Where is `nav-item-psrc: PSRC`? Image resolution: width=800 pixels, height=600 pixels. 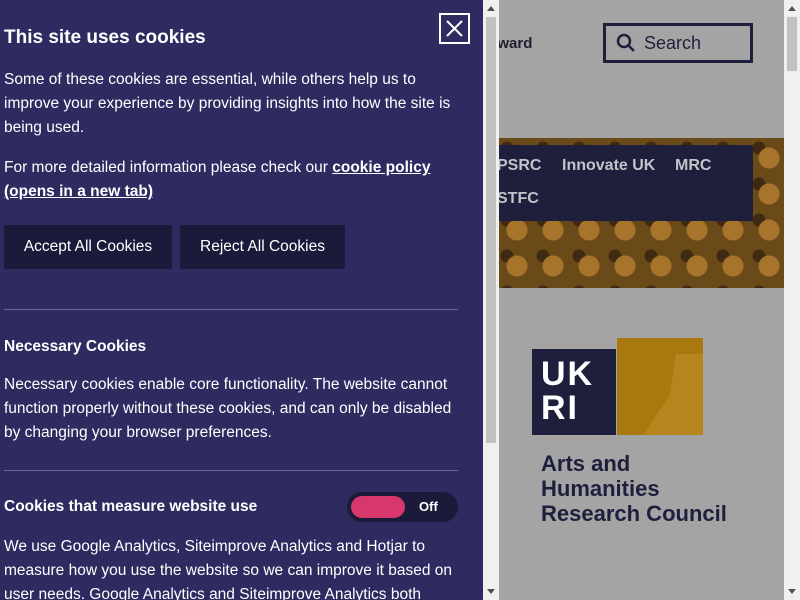
nav-item-psrc: PSRC is located at coordinates (519, 166).